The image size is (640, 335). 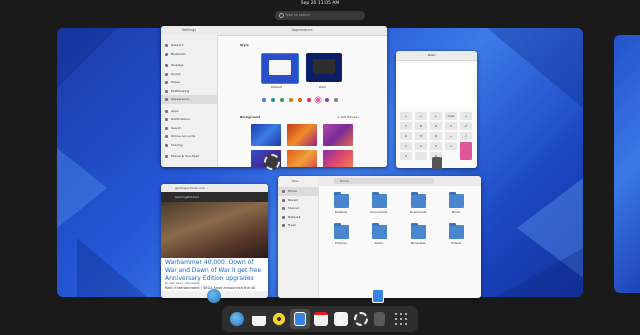 What do you see at coordinates (451, 126) in the screenshot?
I see `calculator-key: ×` at bounding box center [451, 126].